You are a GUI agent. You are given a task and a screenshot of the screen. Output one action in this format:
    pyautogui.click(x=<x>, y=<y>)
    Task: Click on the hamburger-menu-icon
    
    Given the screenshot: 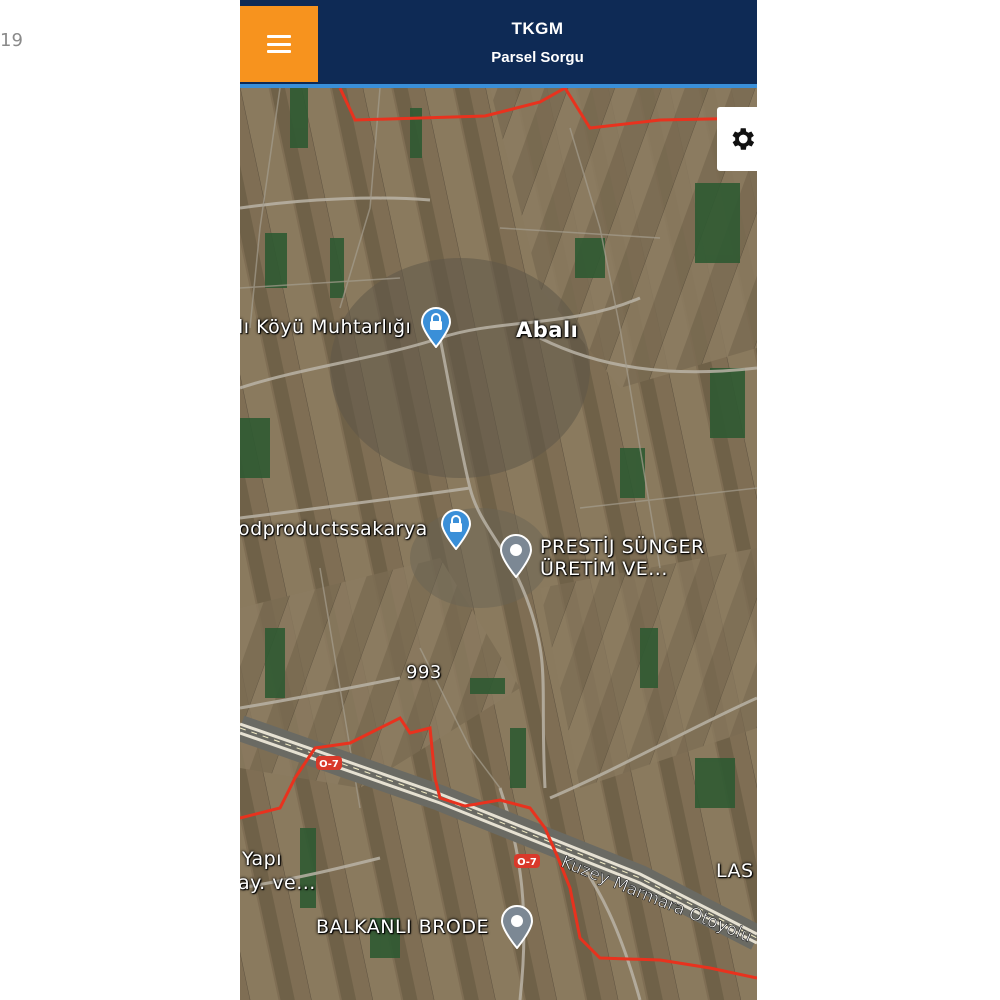 What is the action you would take?
    pyautogui.click(x=279, y=44)
    